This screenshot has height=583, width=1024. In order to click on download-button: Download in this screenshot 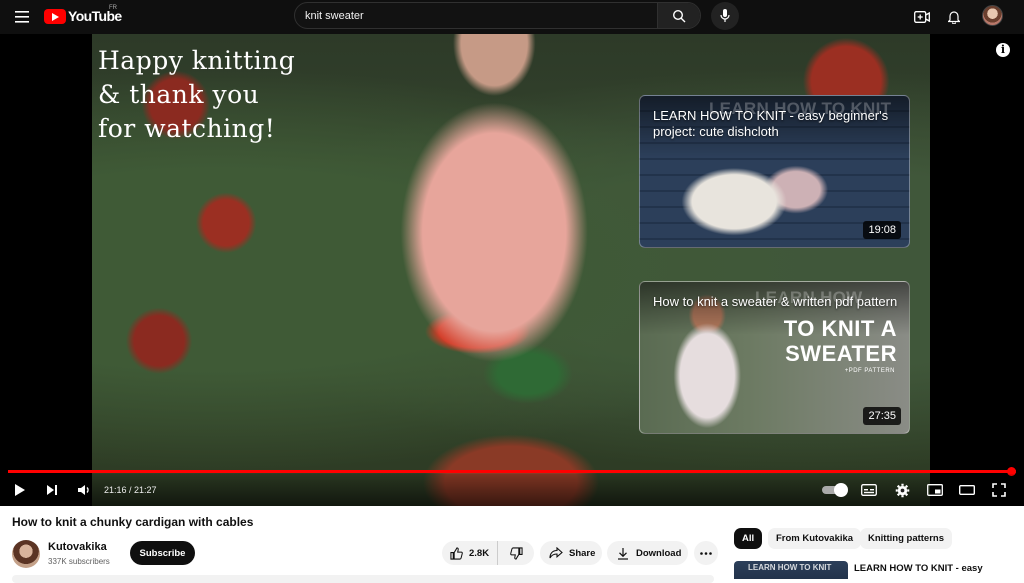, I will do `click(647, 553)`.